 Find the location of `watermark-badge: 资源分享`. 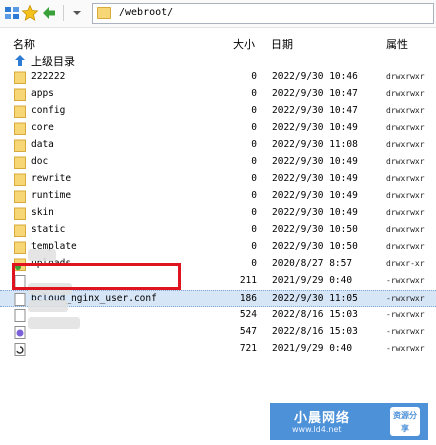

watermark-badge: 资源分享 is located at coordinates (405, 421).